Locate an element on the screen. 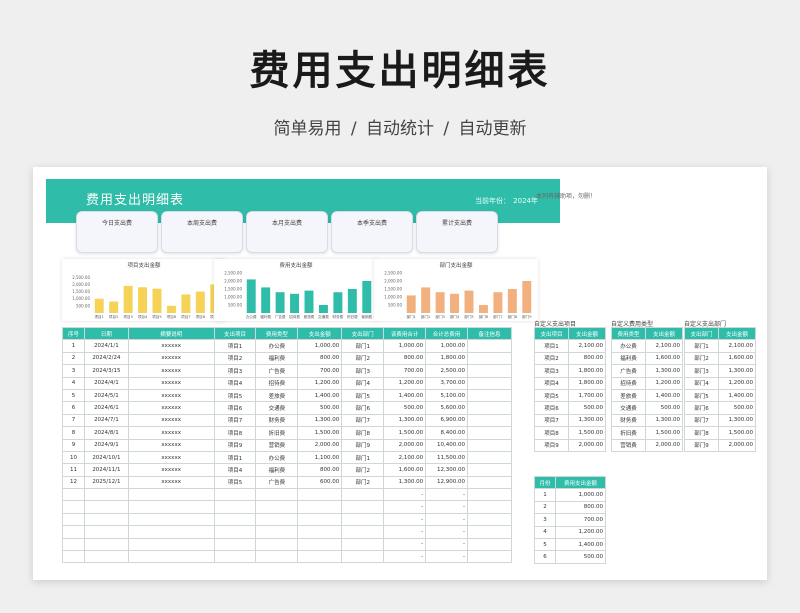 The width and height of the screenshot is (800, 613). table-row: 项目6 500.00 is located at coordinates (570, 408).